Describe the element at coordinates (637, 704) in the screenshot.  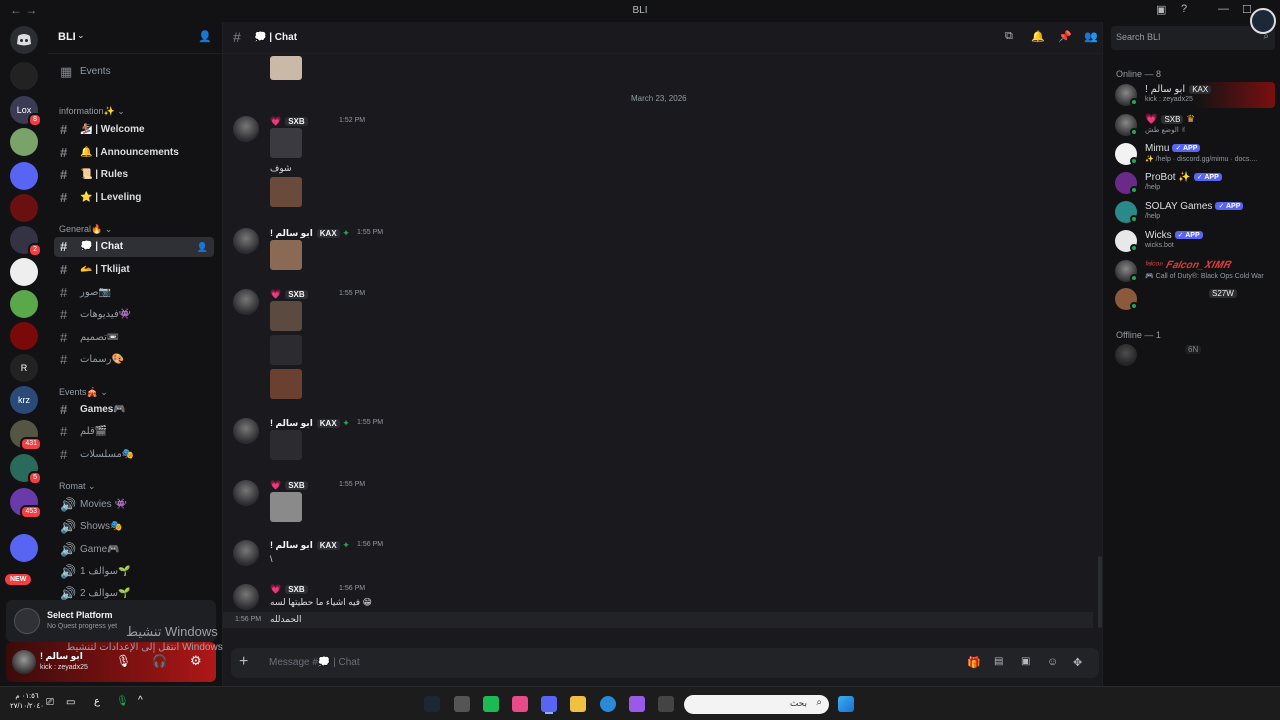
I see `copilot-icon` at that location.